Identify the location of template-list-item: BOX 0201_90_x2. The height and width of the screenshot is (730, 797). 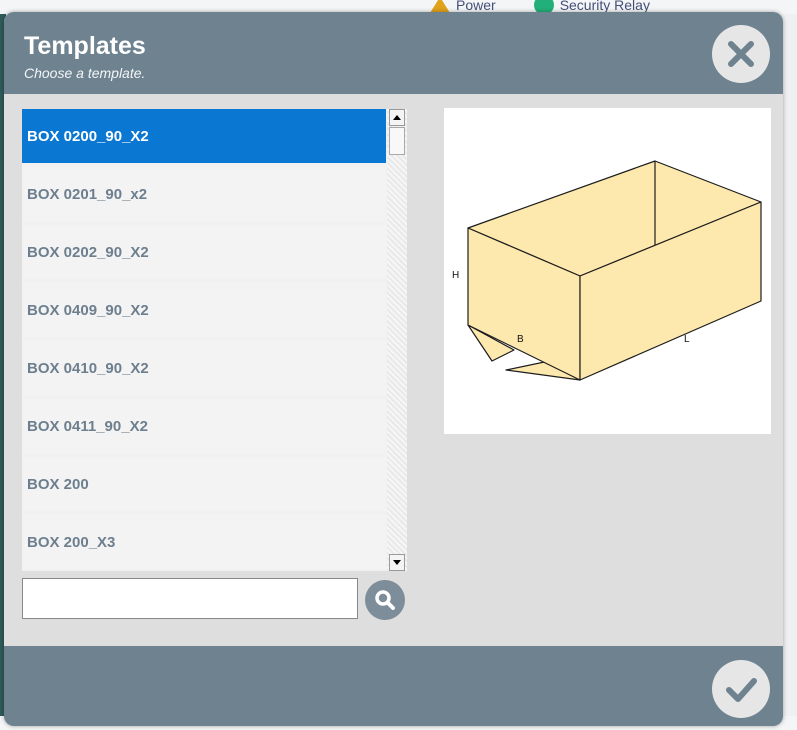
(204, 194).